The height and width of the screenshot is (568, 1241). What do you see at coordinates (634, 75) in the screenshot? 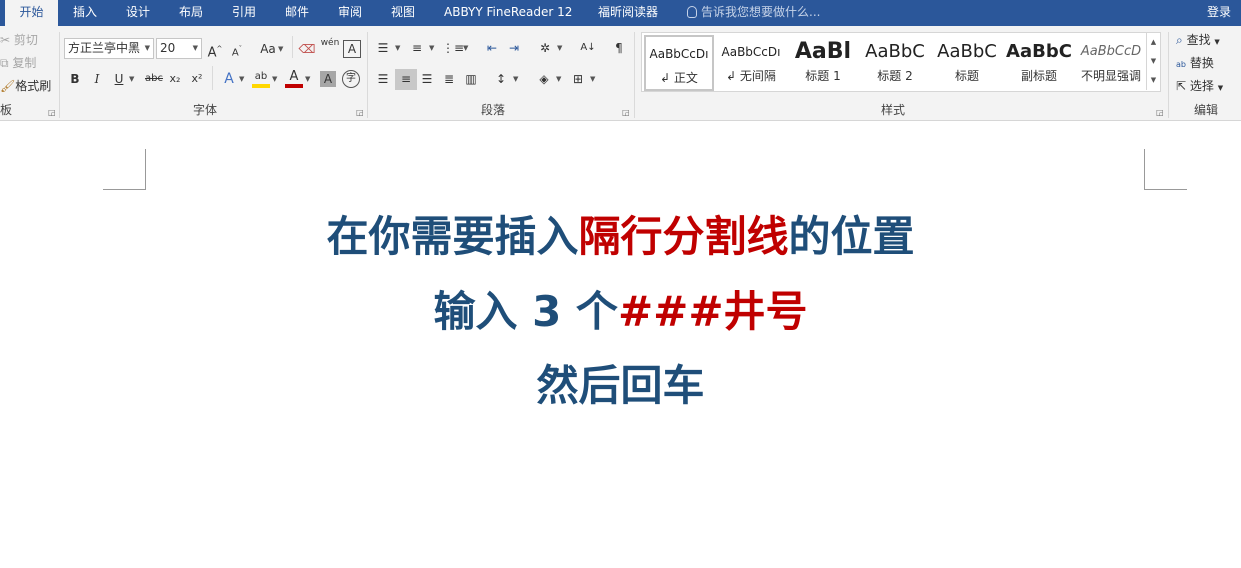
I see `group-separator` at bounding box center [634, 75].